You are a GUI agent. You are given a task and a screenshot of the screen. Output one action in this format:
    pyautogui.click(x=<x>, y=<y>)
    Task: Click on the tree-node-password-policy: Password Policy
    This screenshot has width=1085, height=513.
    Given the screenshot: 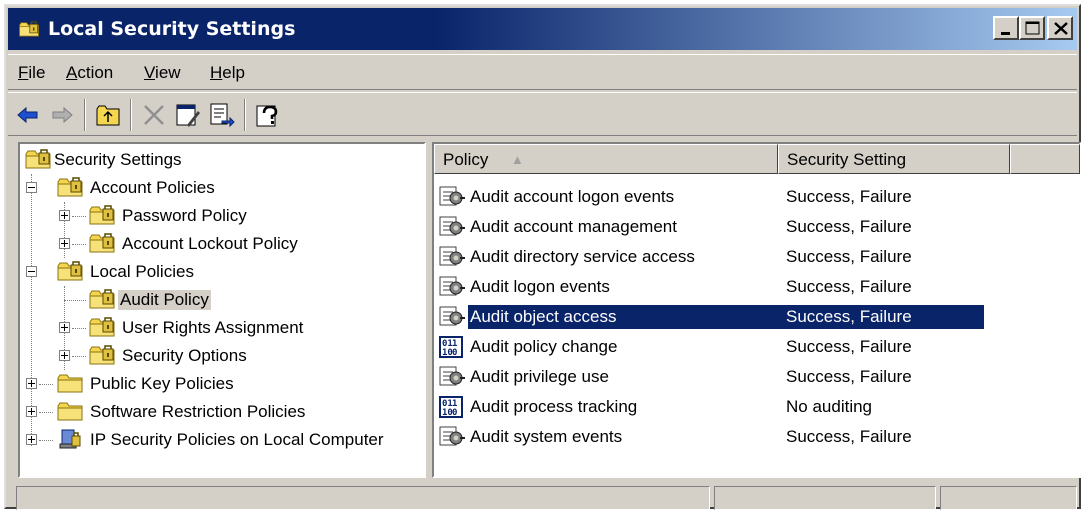 What is the action you would take?
    pyautogui.click(x=238, y=217)
    